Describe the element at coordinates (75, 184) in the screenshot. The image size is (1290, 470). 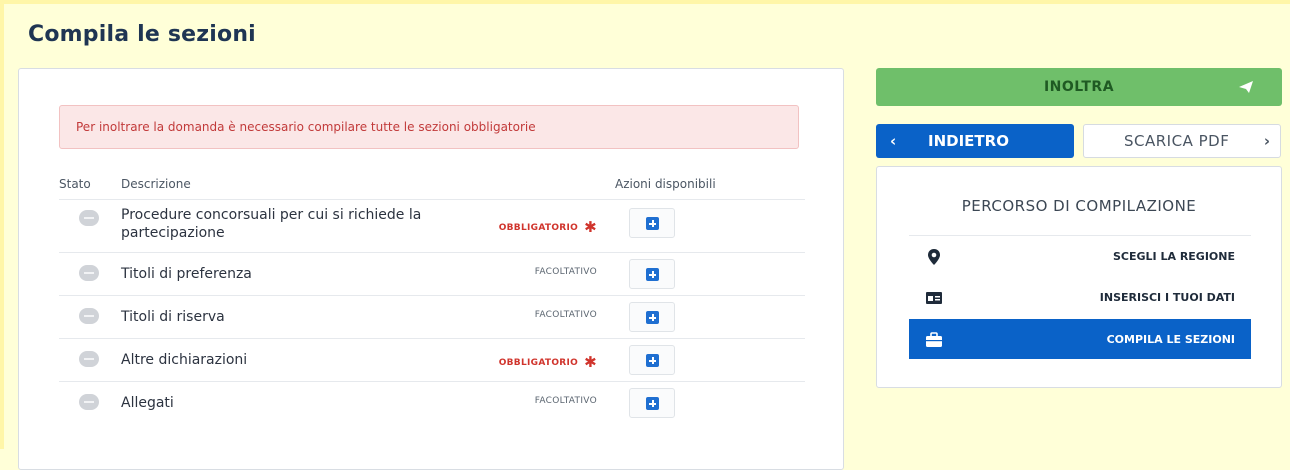
I see `header-stato: Stato` at that location.